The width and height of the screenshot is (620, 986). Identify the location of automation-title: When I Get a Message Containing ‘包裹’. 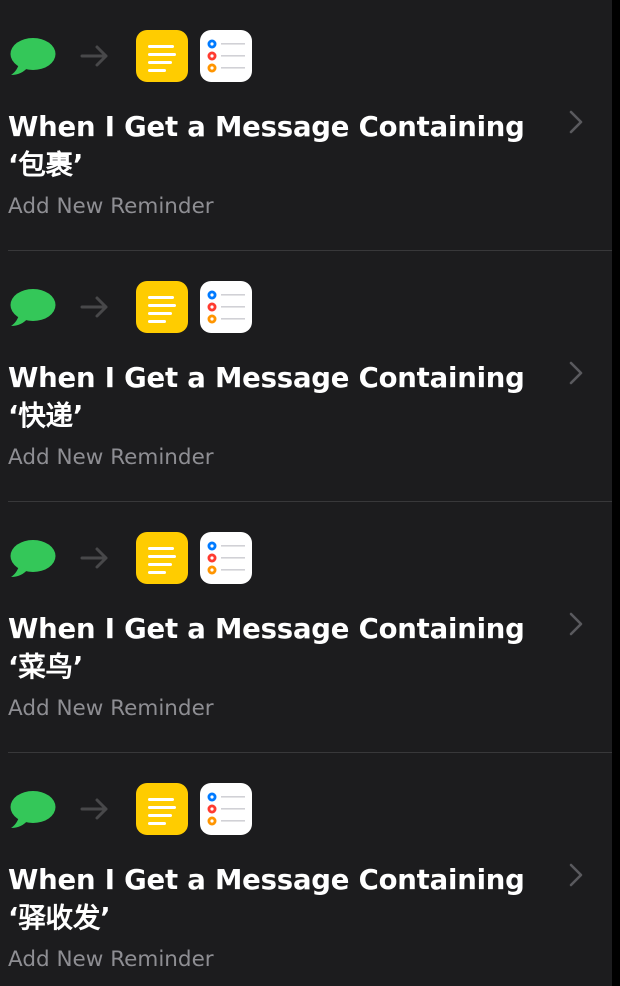
(266, 146).